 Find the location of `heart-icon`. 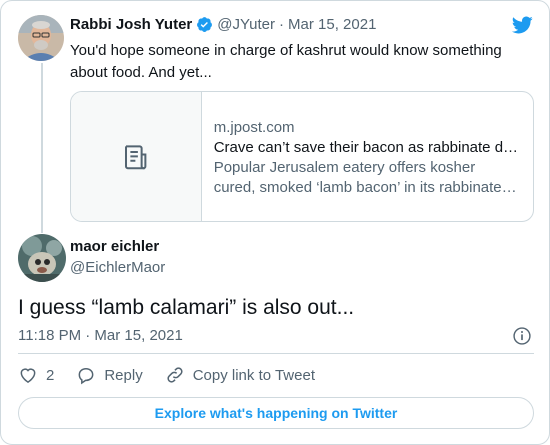

heart-icon is located at coordinates (28, 375).